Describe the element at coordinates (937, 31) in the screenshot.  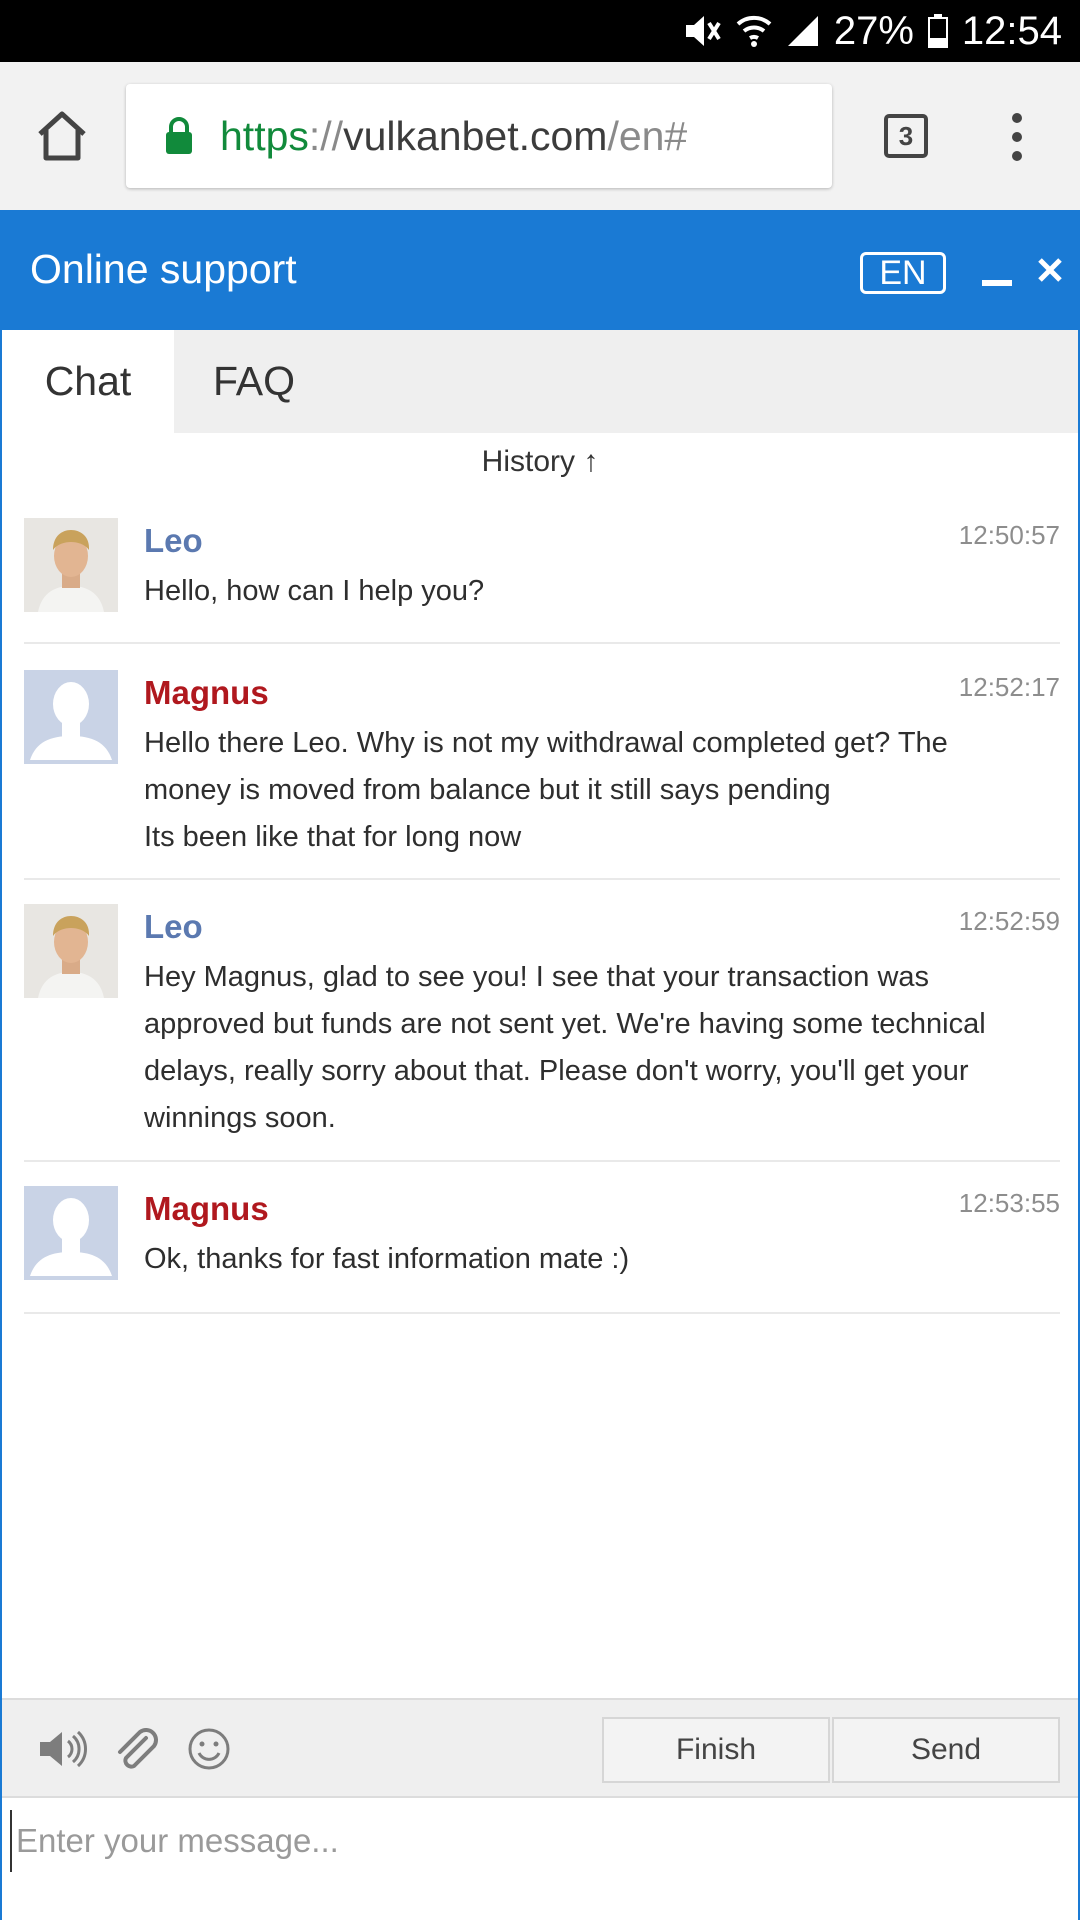
I see `battery-icon` at that location.